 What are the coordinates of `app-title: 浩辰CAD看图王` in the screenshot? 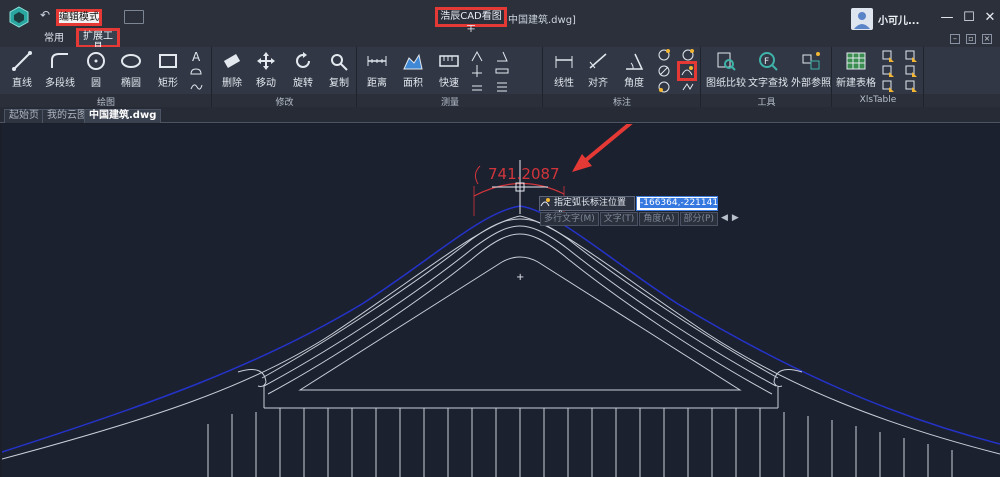 It's located at (471, 21).